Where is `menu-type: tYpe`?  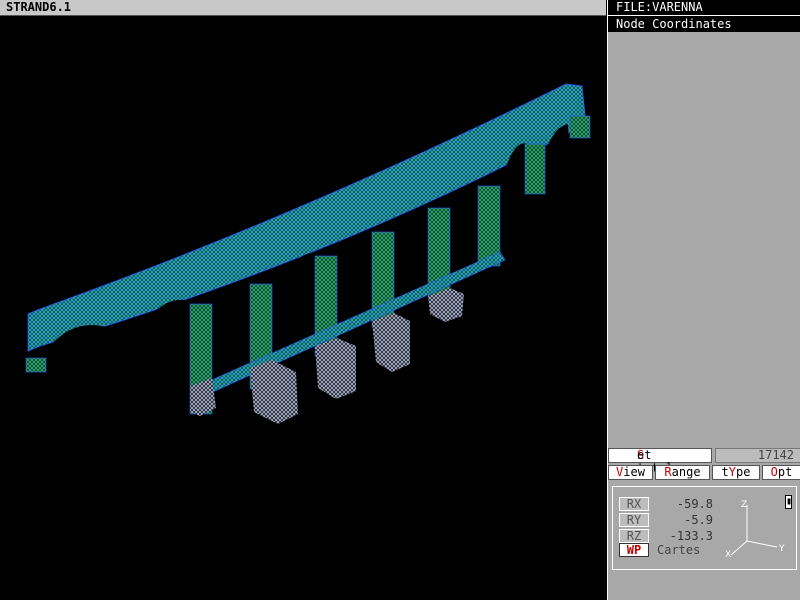
menu-type: tYpe is located at coordinates (736, 472).